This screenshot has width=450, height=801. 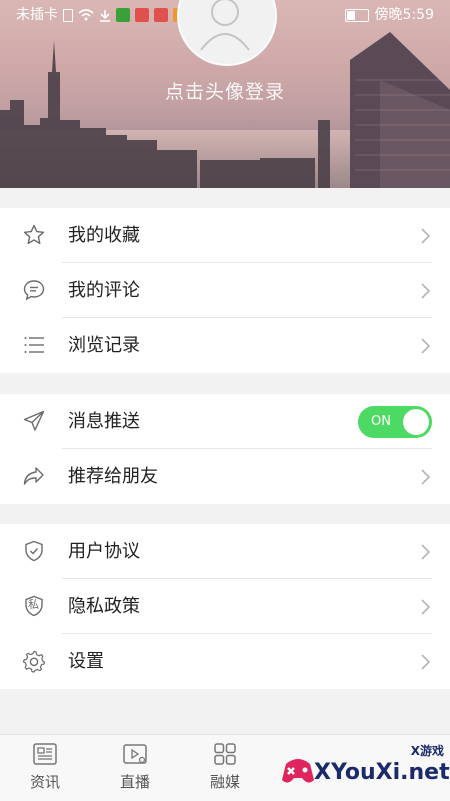 What do you see at coordinates (37, 15) in the screenshot?
I see `carrier-text: 未插卡` at bounding box center [37, 15].